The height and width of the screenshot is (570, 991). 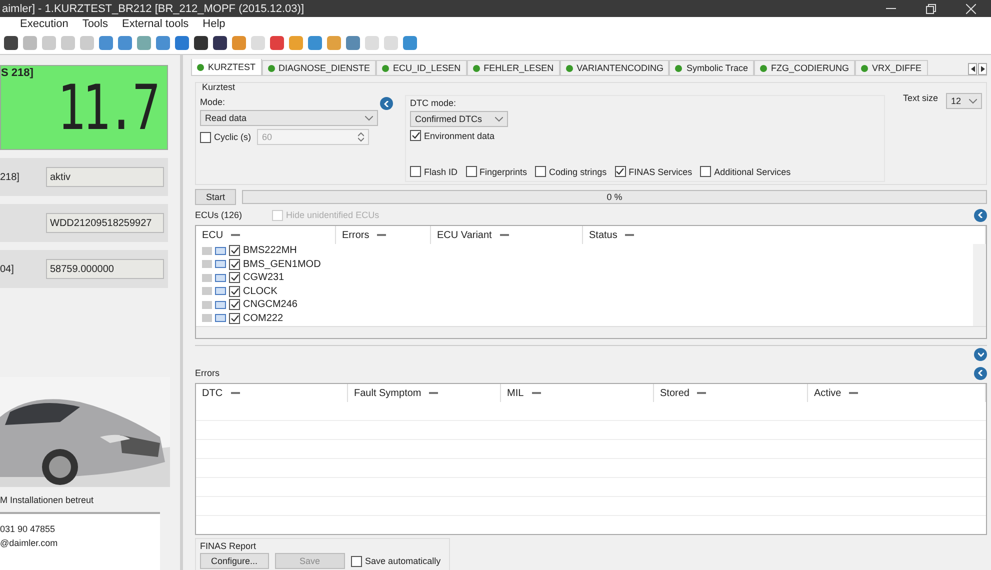 I want to click on ecu-name: COM222, so click(x=263, y=318).